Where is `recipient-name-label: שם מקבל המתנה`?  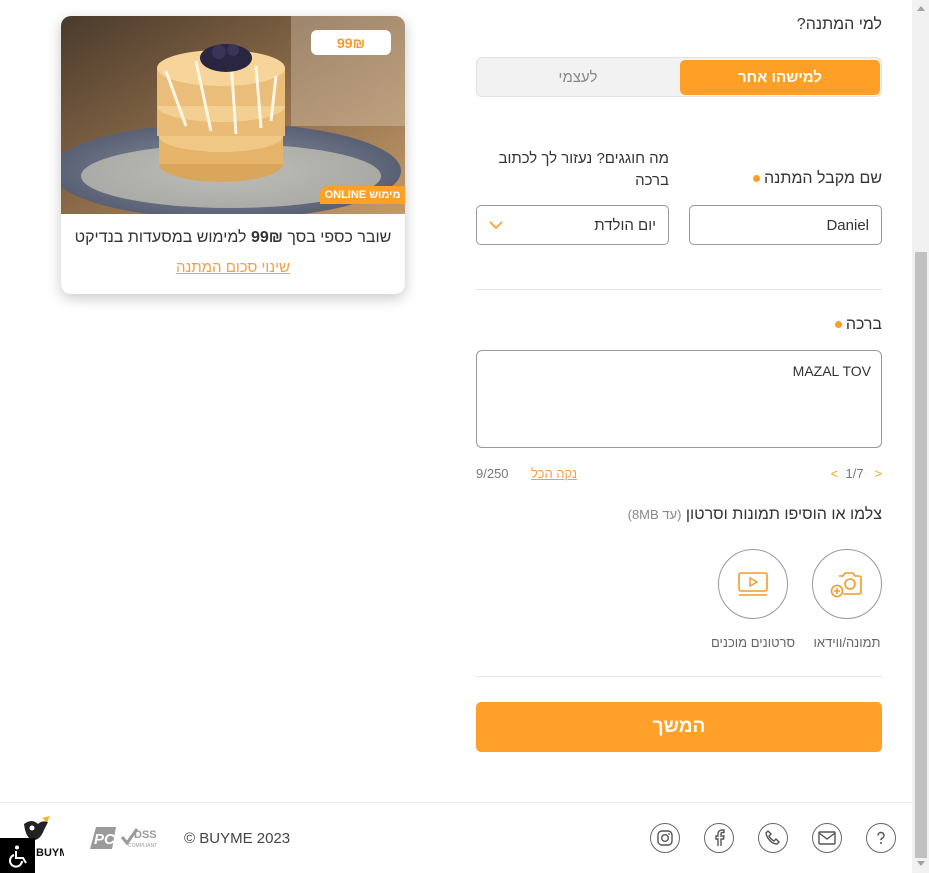
recipient-name-label: שם מקבל המתנה is located at coordinates (817, 179).